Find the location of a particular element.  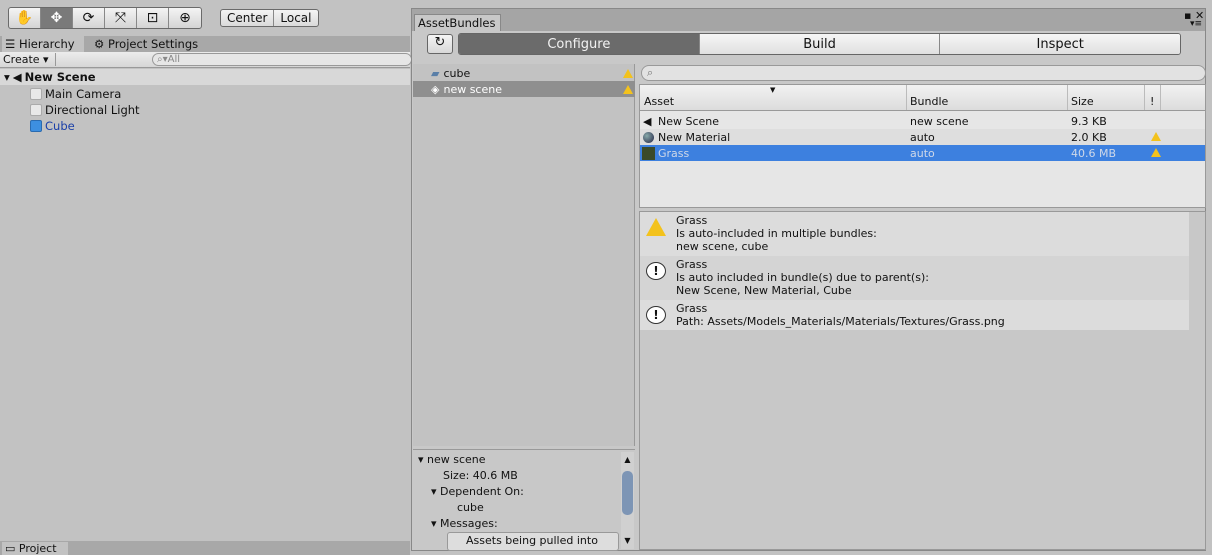

cell-size: 40.6 MB is located at coordinates (1094, 153).